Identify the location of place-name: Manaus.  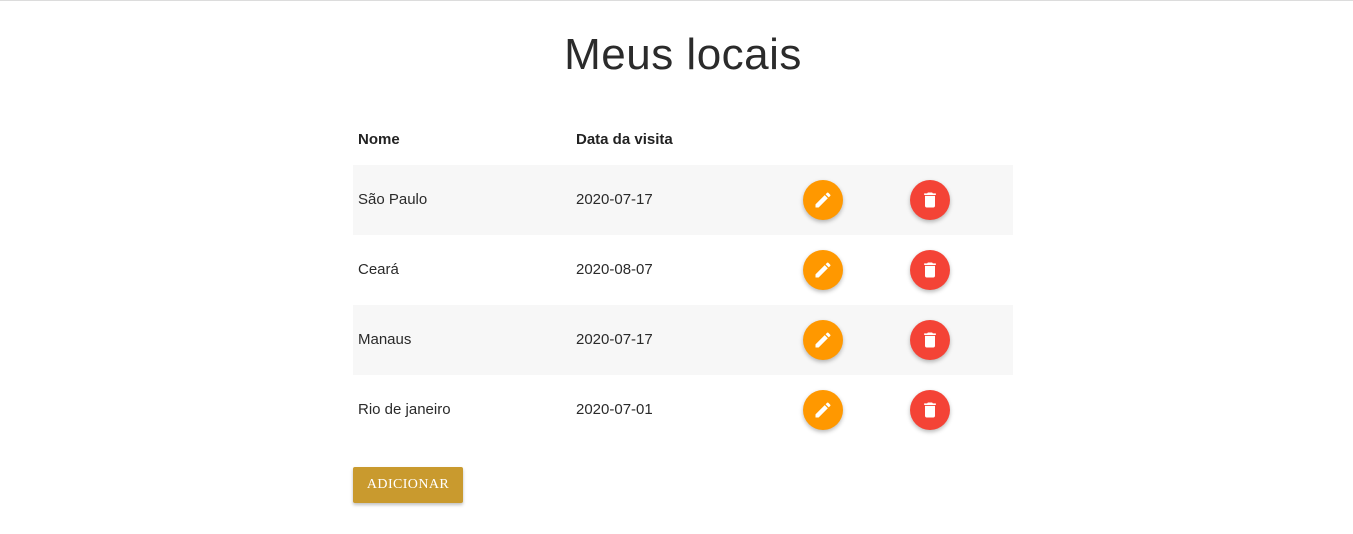
(385, 339).